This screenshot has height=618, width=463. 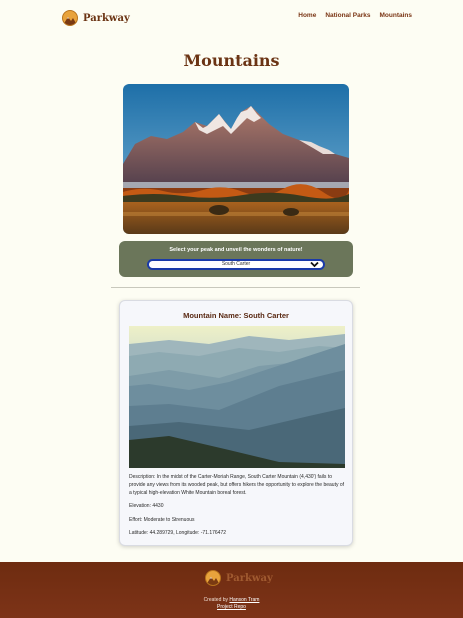 I want to click on credit-prefix: Created by, so click(x=216, y=600).